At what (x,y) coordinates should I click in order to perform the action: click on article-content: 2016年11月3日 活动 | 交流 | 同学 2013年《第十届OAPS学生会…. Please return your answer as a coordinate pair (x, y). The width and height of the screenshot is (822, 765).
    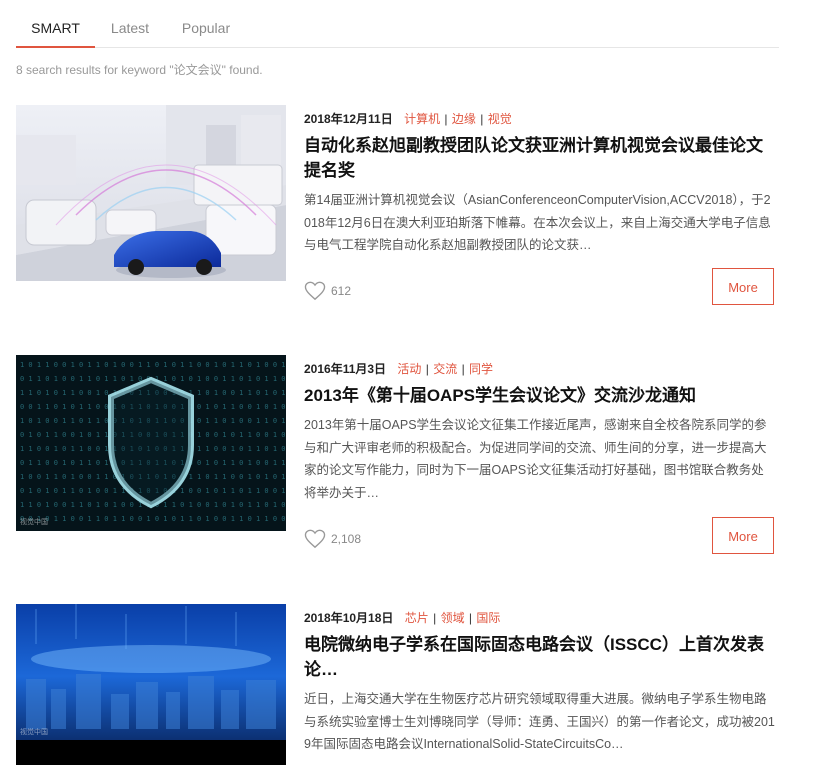
    Looking at the image, I should click on (540, 429).